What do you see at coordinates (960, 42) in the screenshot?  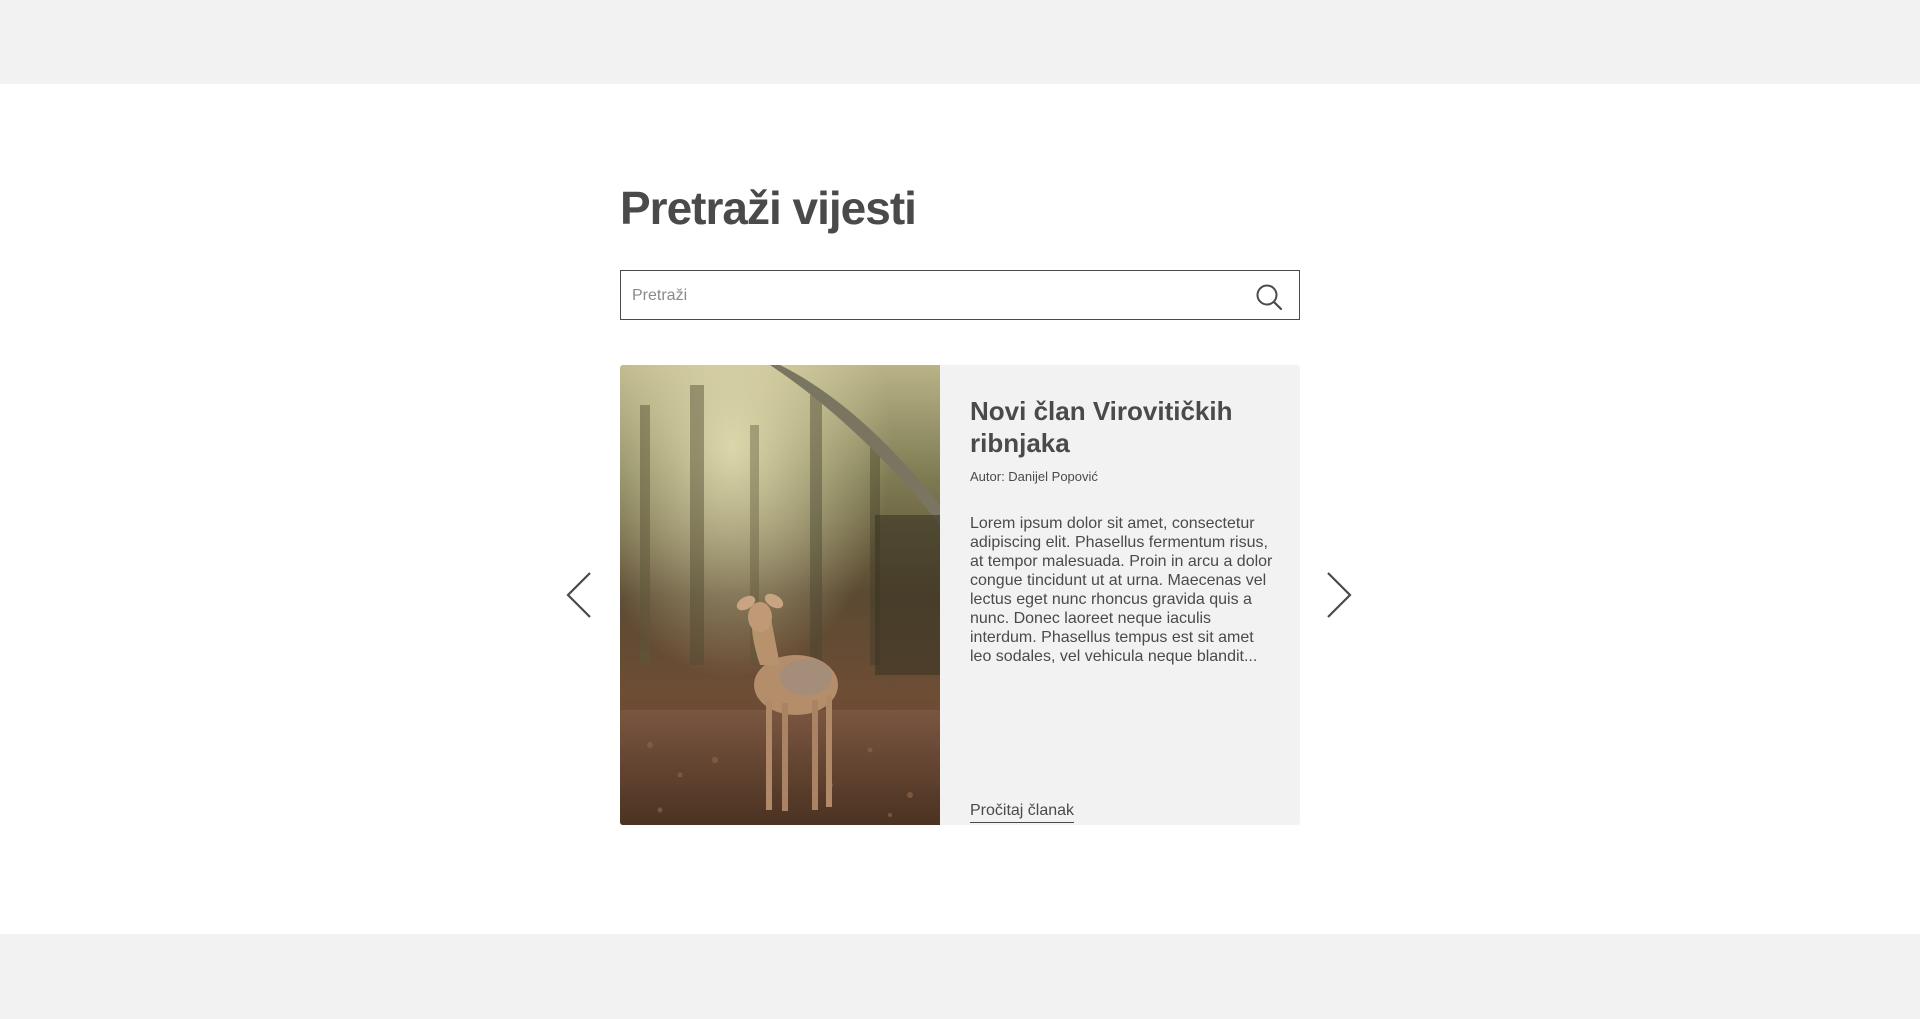 I see `top-bar` at bounding box center [960, 42].